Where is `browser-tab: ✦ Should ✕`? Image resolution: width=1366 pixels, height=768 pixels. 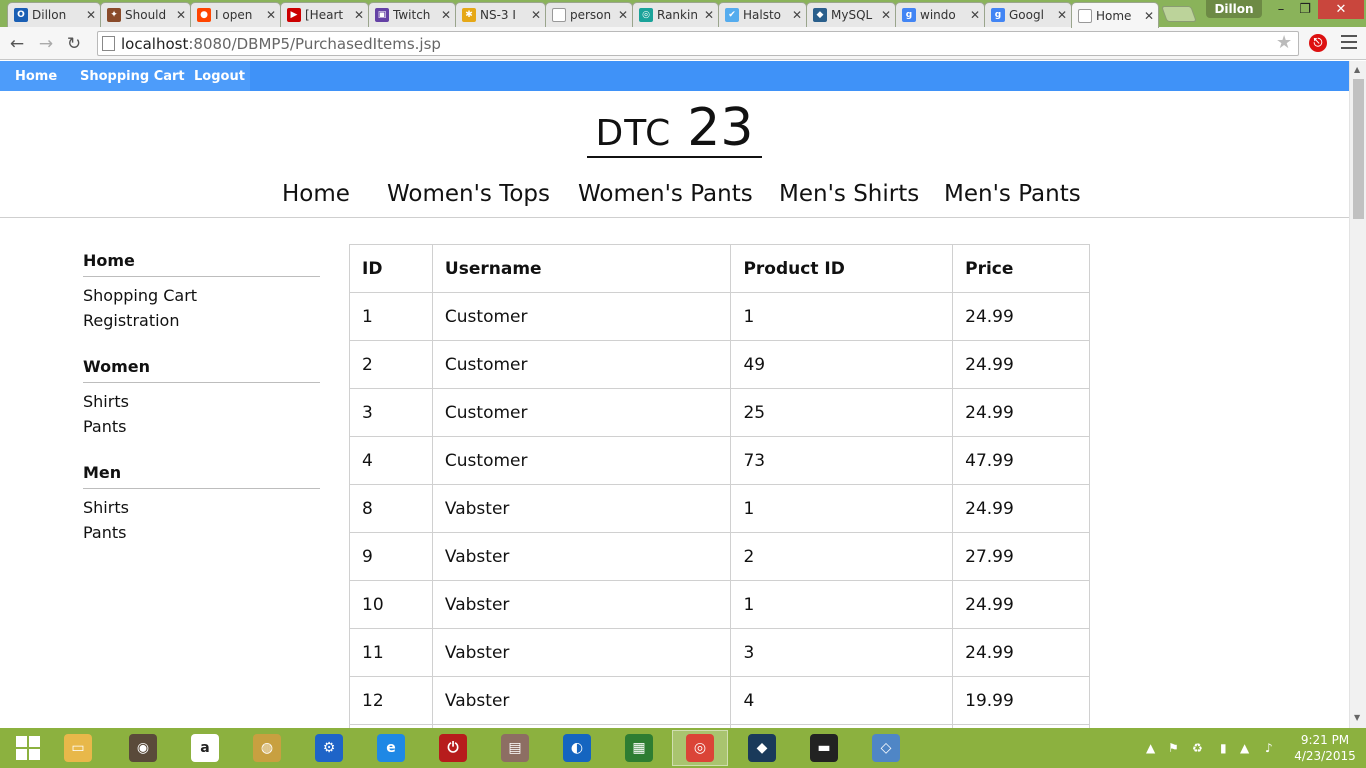 browser-tab: ✦ Should ✕ is located at coordinates (145, 14).